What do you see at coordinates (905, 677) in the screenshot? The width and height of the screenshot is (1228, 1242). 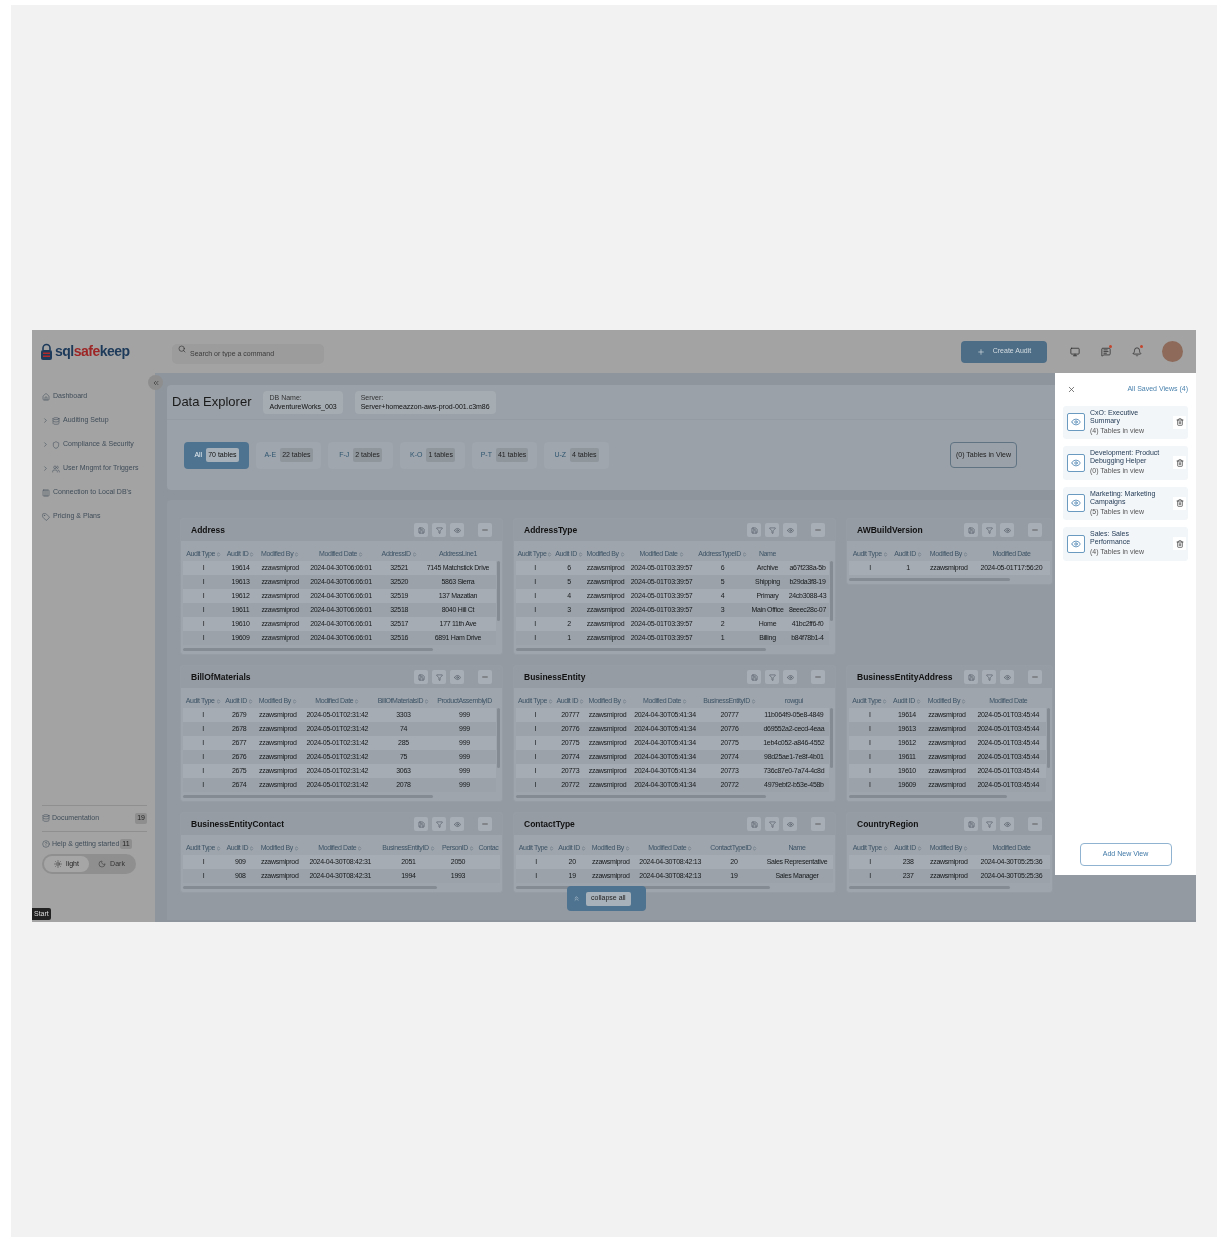 I see `table-title: BusinessEntityAddress` at bounding box center [905, 677].